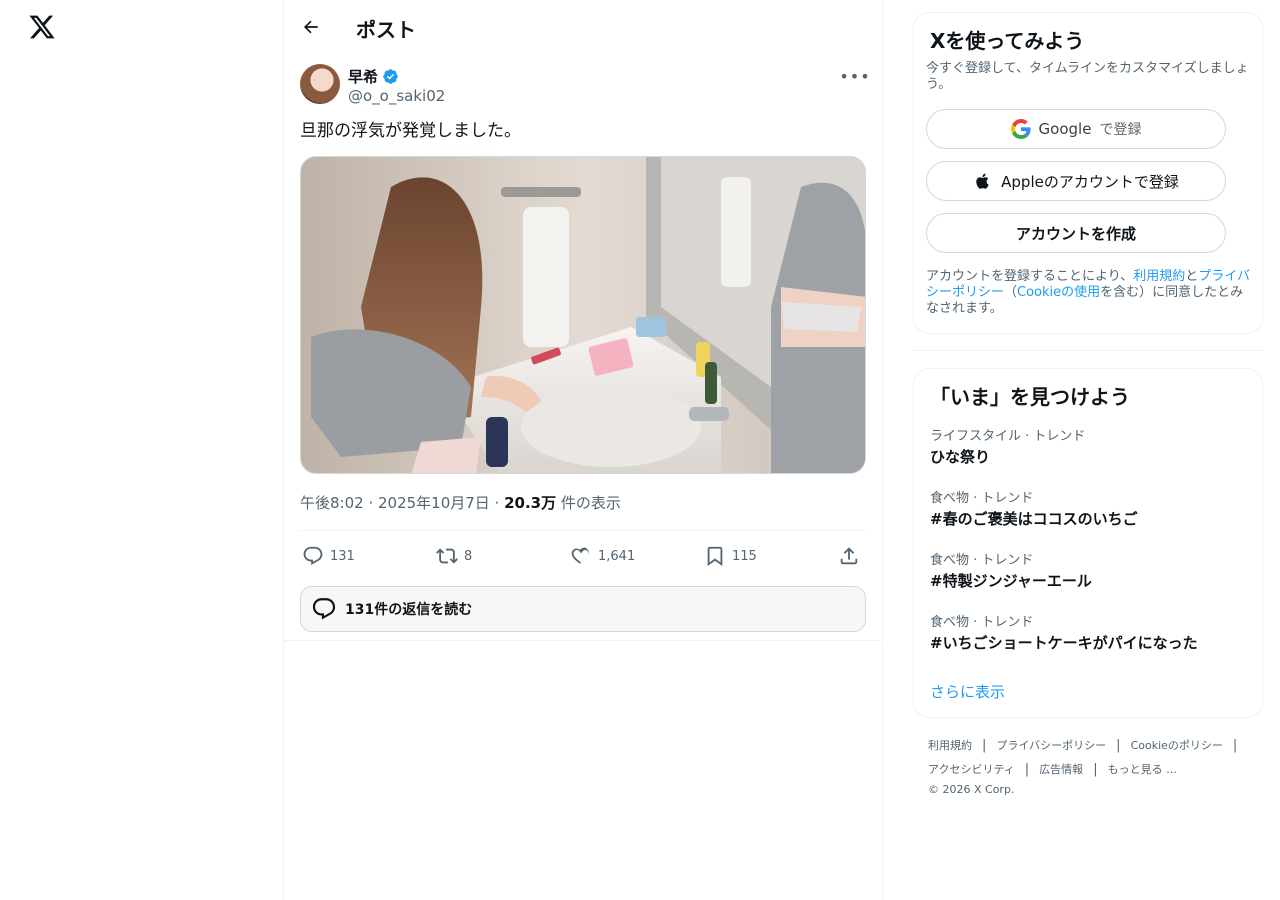  Describe the element at coordinates (960, 457) in the screenshot. I see `trend-name: ひな祭り` at that location.